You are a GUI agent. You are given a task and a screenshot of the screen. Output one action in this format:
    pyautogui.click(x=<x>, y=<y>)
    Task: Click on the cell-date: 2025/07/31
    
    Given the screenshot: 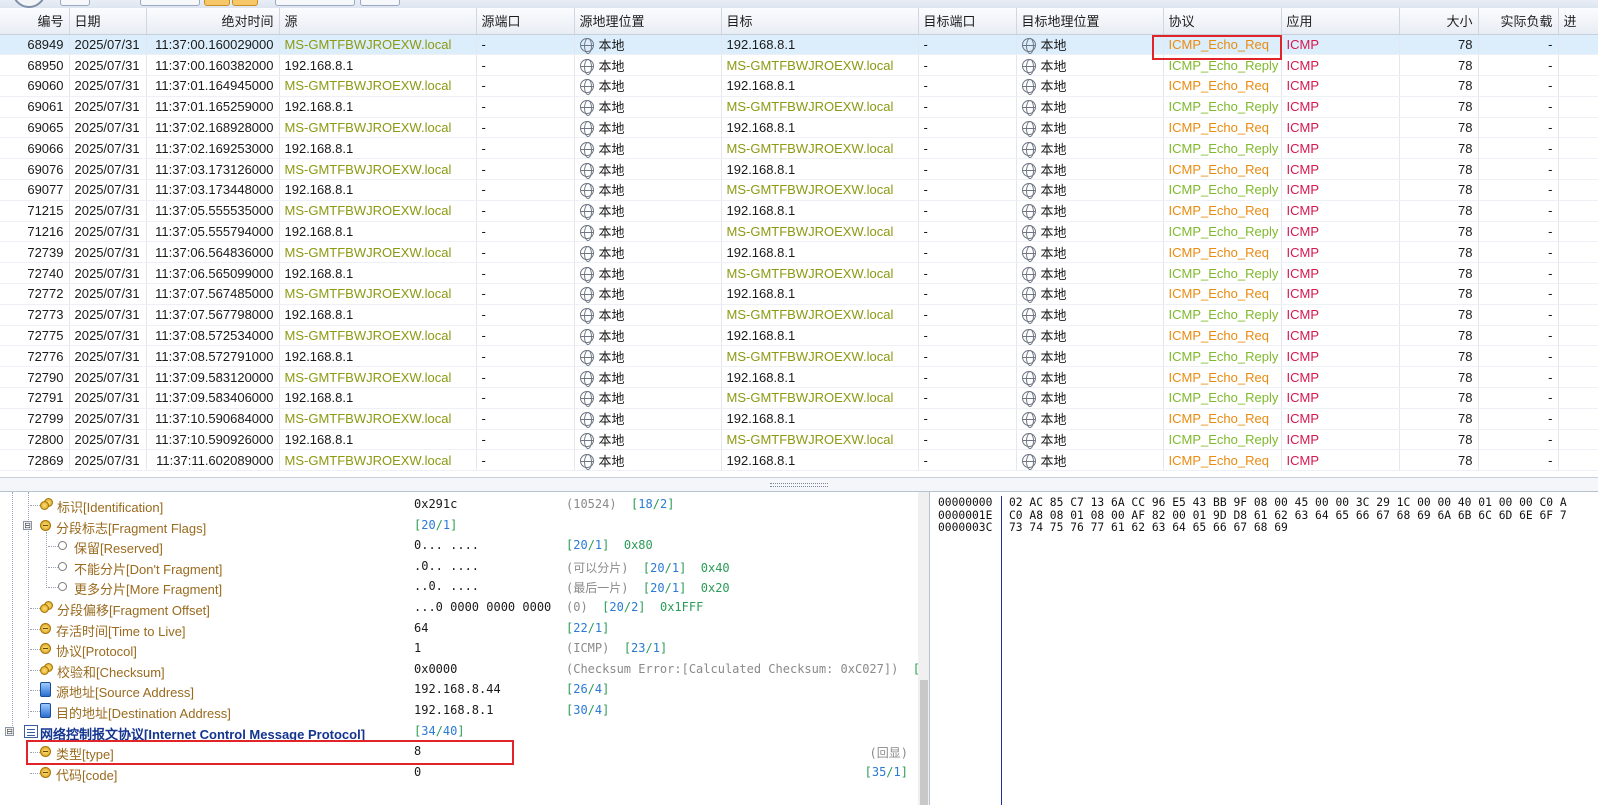 What is the action you would take?
    pyautogui.click(x=108, y=377)
    